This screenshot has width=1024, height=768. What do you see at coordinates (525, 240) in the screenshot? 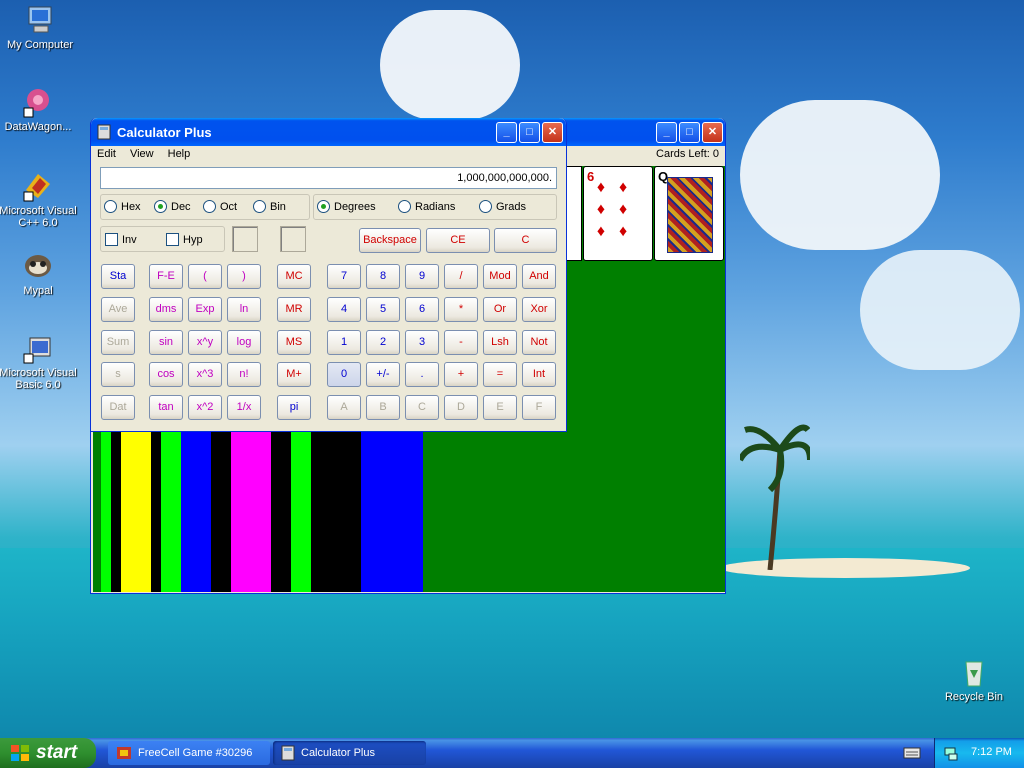
I see `clear-button: C` at bounding box center [525, 240].